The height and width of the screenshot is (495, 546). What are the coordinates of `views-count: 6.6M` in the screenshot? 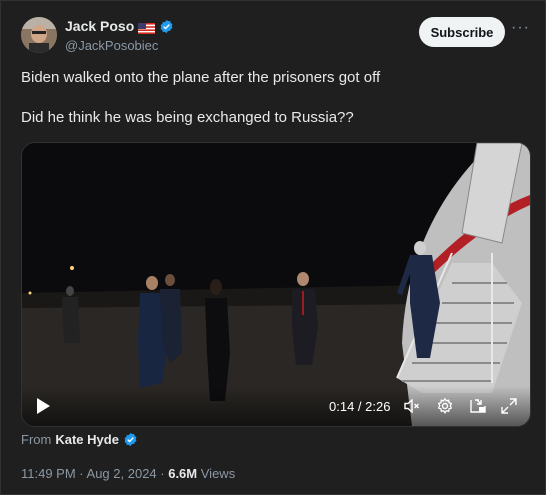 It's located at (183, 473).